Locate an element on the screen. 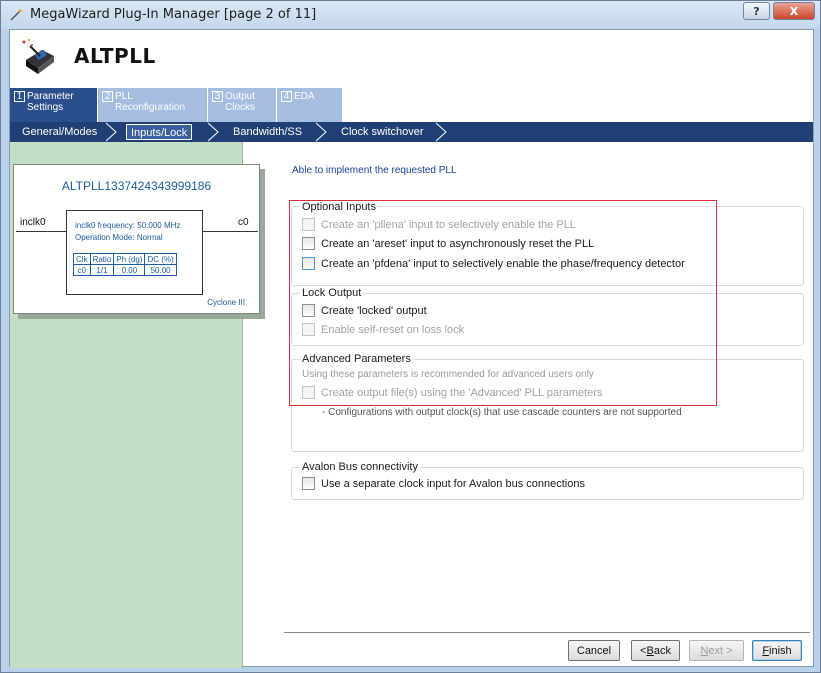 The image size is (821, 673). table-header-cell: Clk is located at coordinates (82, 259).